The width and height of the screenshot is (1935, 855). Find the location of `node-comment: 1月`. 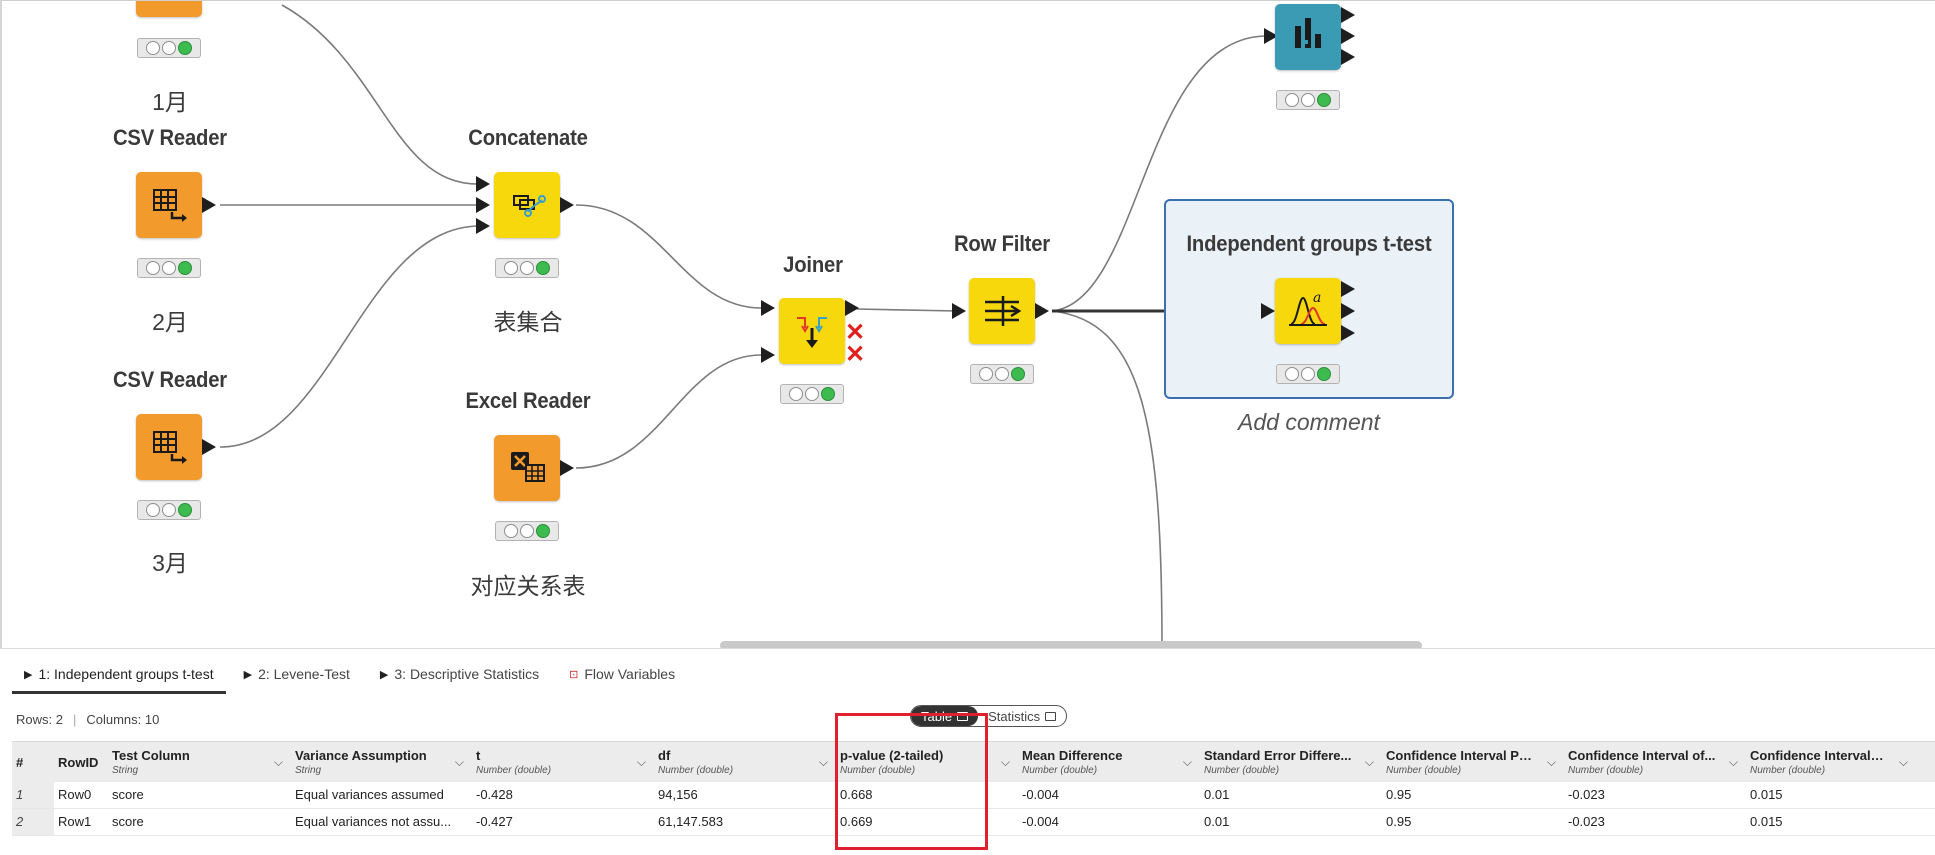

node-comment: 1月 is located at coordinates (170, 100).